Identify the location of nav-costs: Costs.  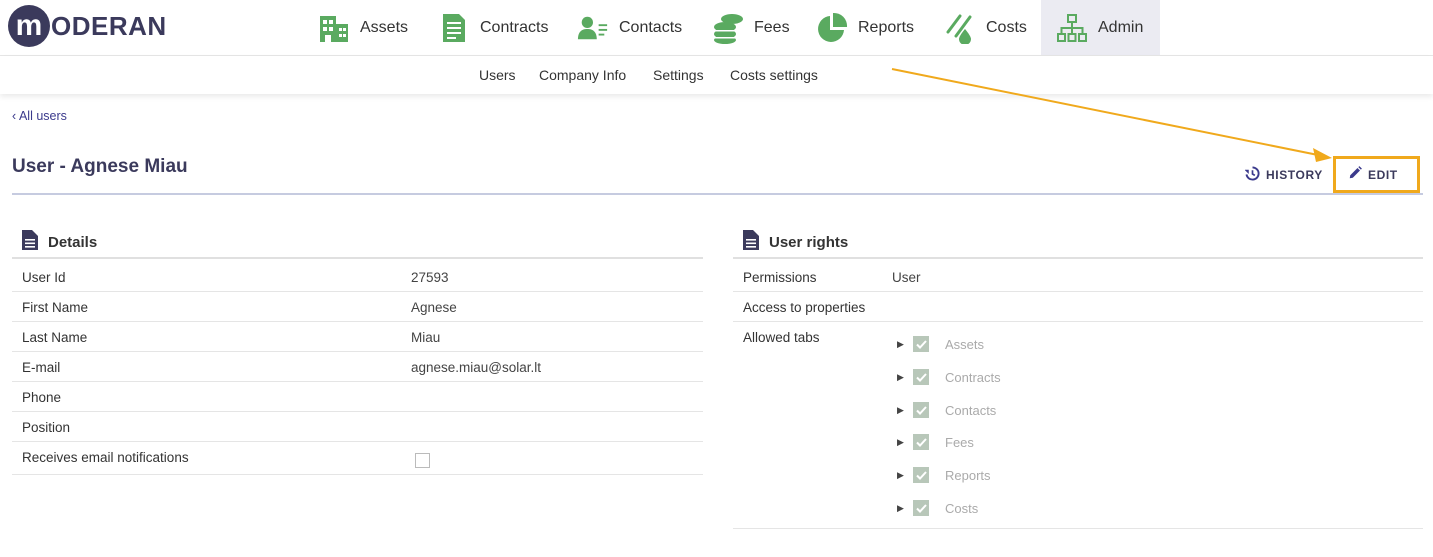
(985, 27).